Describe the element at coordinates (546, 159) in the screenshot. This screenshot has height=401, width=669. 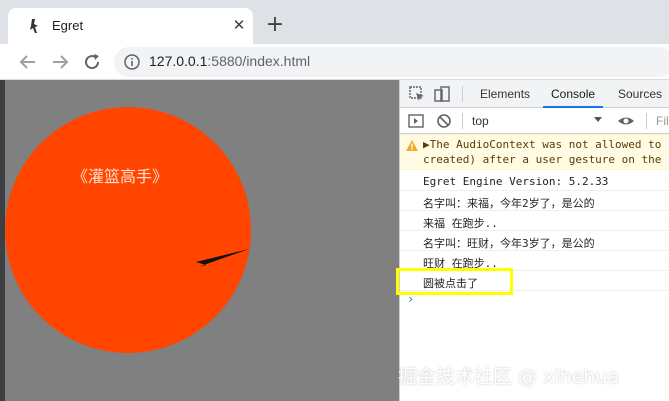
I see `warning-text-line-2: created) after a user gesture on the p` at that location.